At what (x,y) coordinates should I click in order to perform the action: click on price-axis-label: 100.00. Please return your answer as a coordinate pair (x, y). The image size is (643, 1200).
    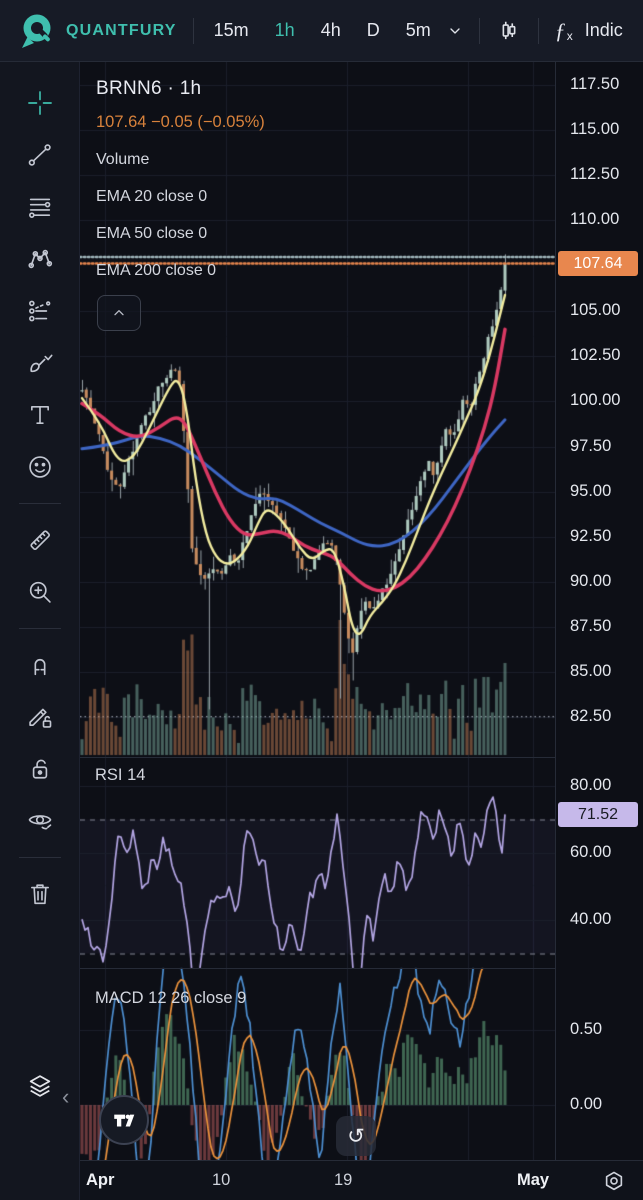
    Looking at the image, I should click on (595, 400).